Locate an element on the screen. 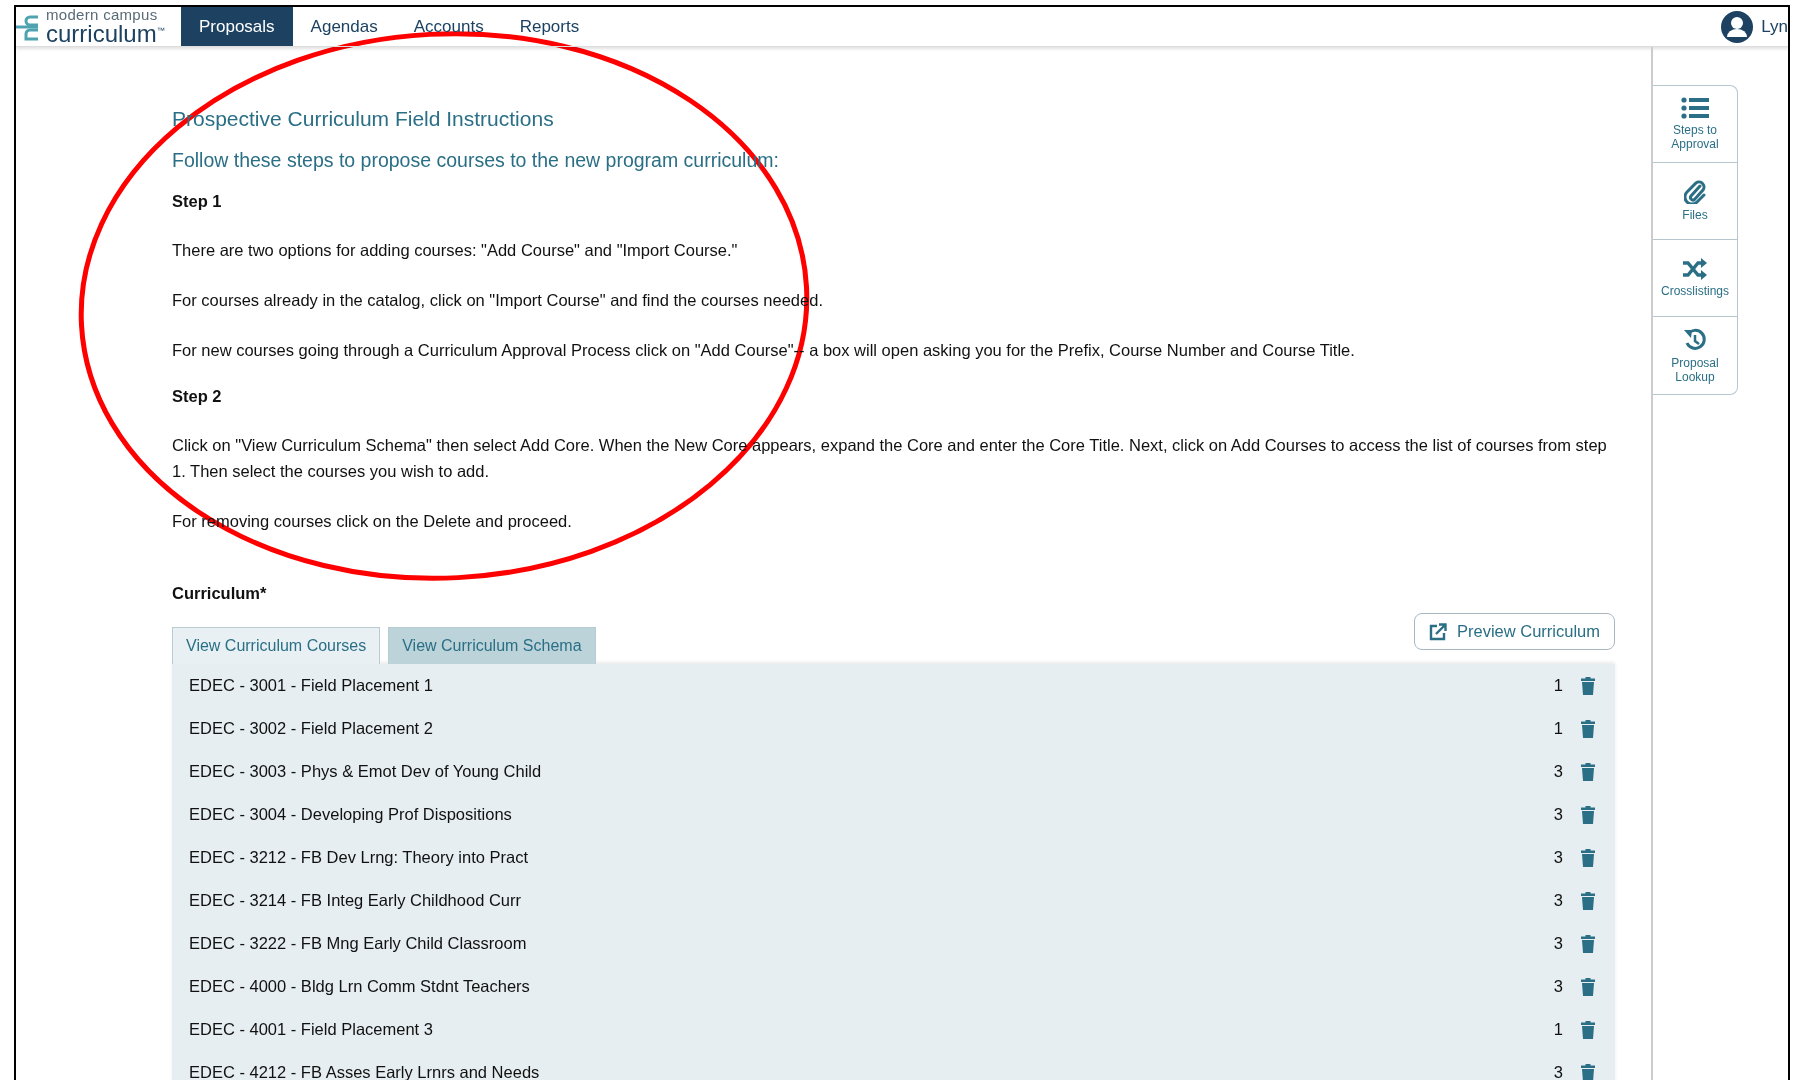 The height and width of the screenshot is (1080, 1793). history-icon is located at coordinates (1695, 339).